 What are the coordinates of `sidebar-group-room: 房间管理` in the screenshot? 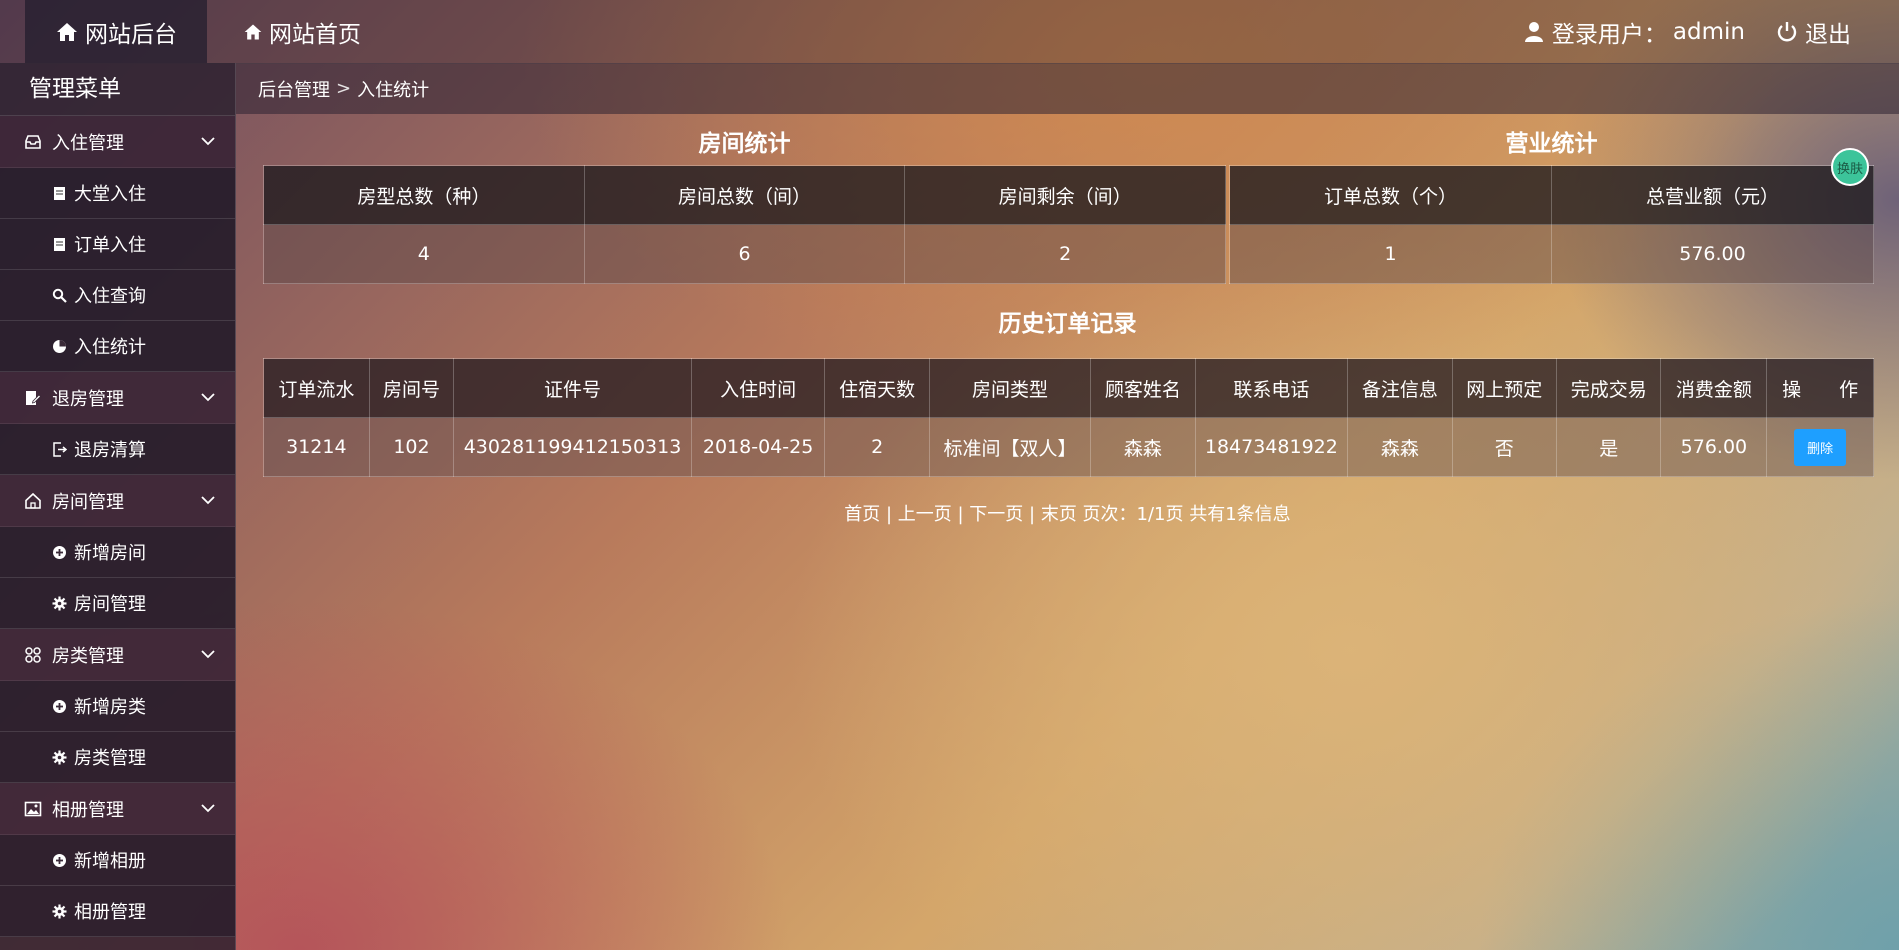 It's located at (117, 501).